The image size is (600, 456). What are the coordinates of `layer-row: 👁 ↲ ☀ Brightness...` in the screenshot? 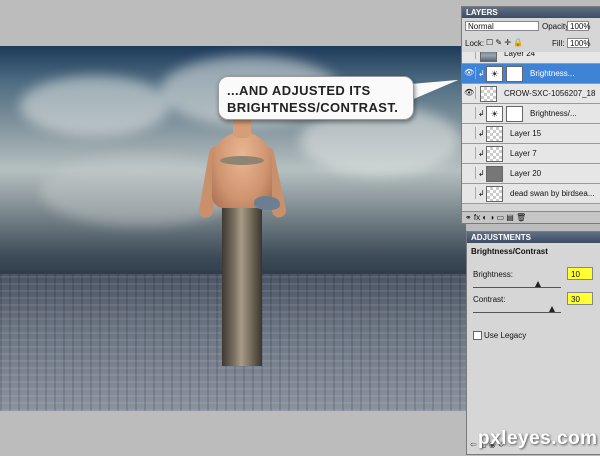 It's located at (531, 74).